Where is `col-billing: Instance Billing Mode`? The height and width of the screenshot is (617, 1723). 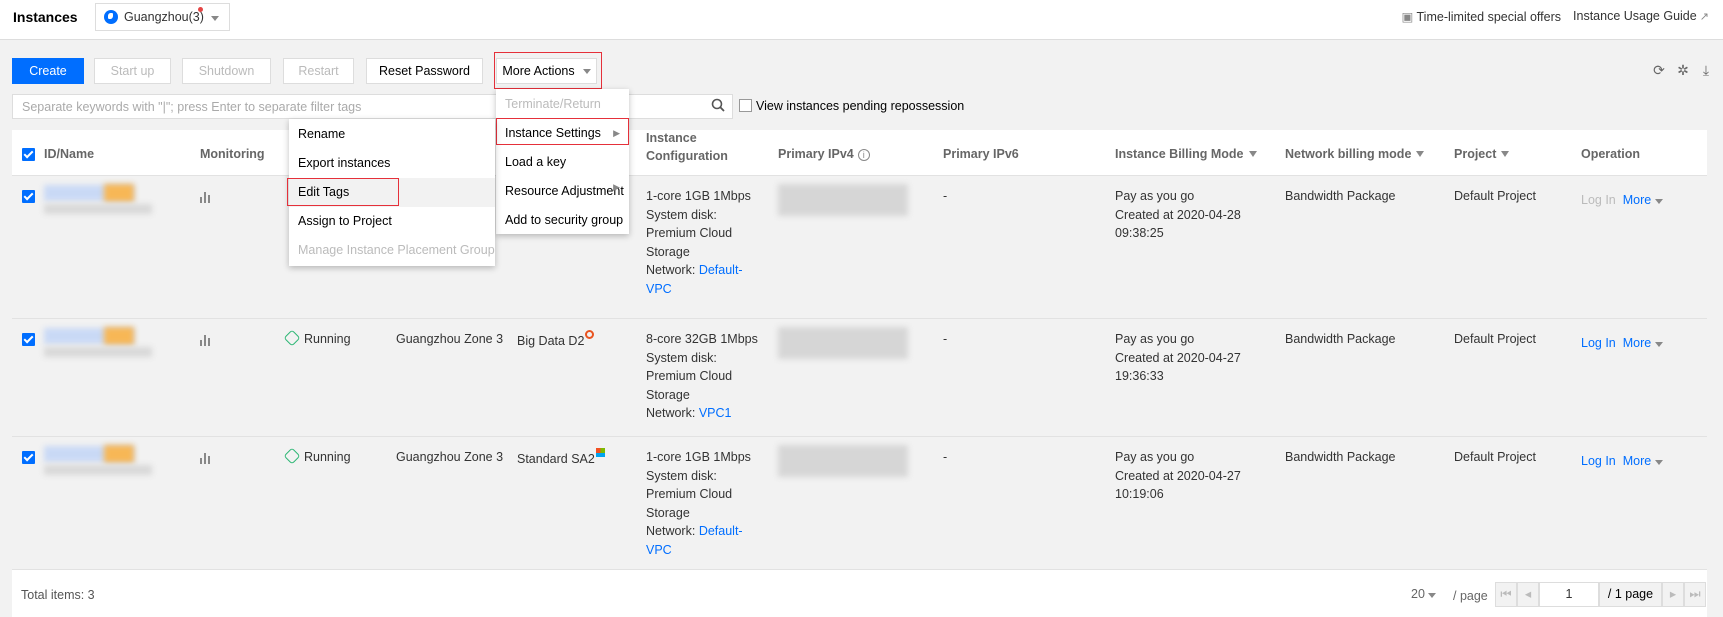 col-billing: Instance Billing Mode is located at coordinates (1186, 154).